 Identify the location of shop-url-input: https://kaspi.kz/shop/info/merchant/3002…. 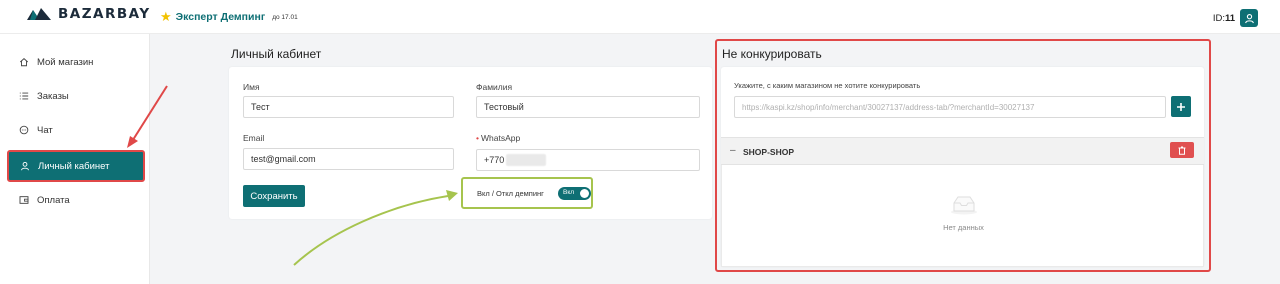
(950, 107).